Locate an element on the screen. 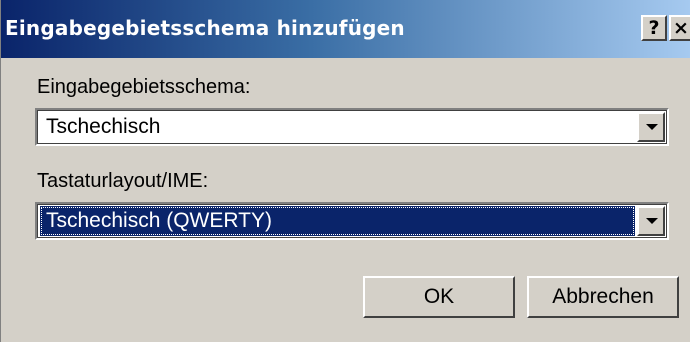 This screenshot has width=690, height=342. help-button: ? is located at coordinates (654, 28).